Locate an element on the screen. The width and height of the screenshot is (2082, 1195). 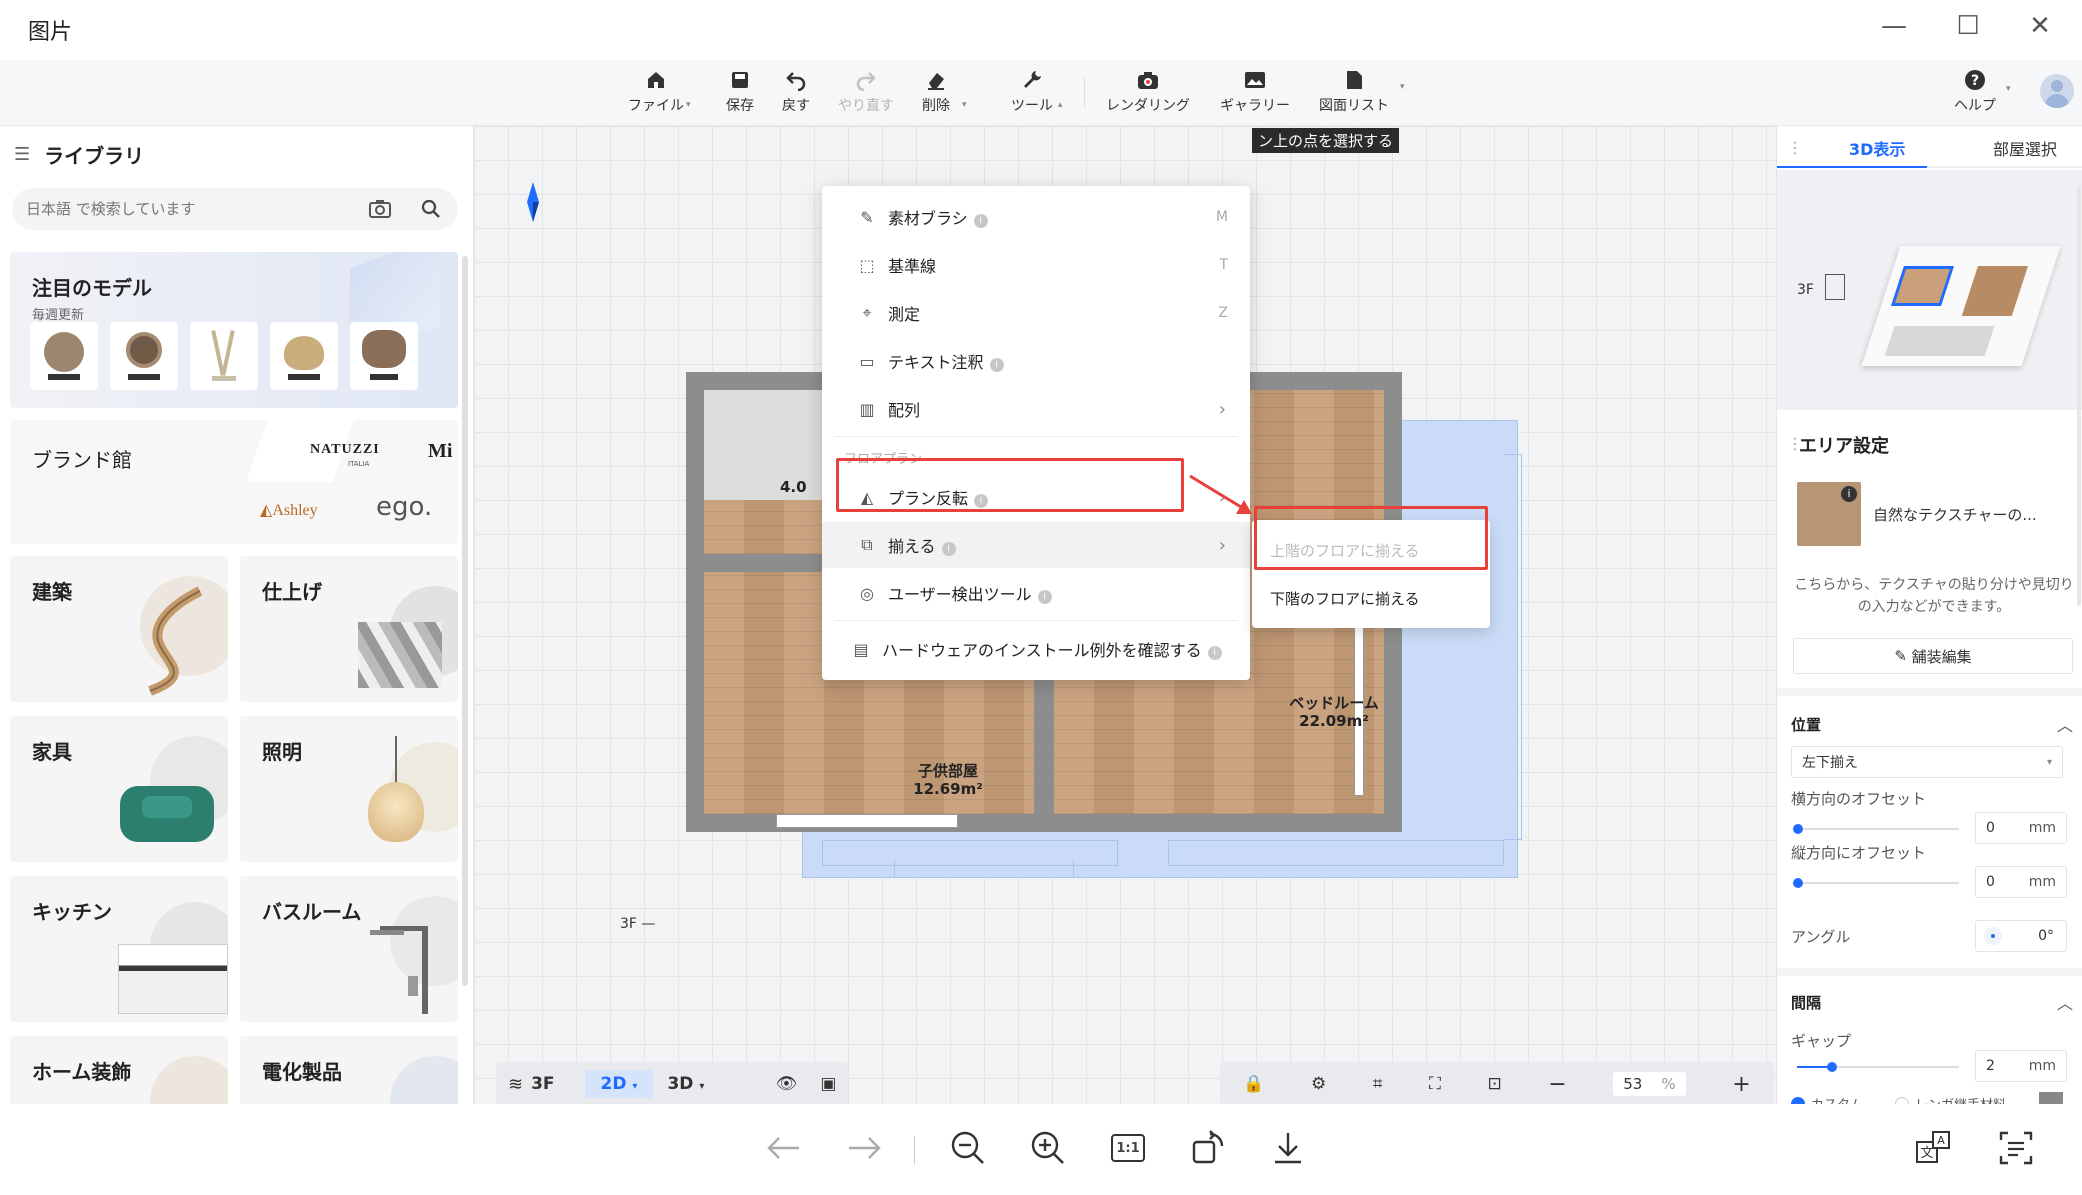
help-button: ? ヘルプ is located at coordinates (1975, 94).